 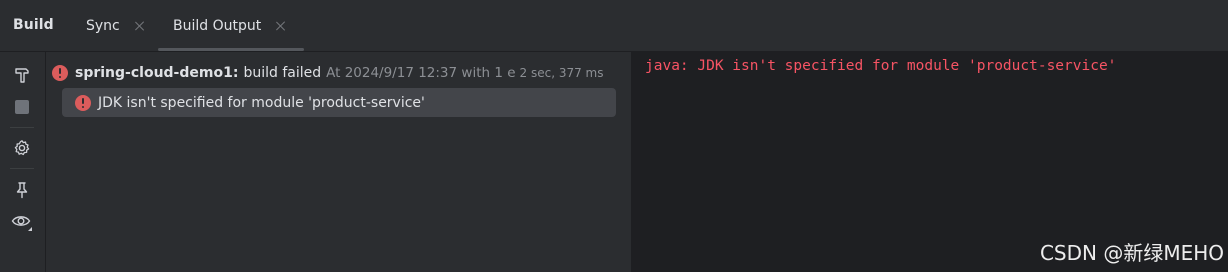 What do you see at coordinates (421, 73) in the screenshot?
I see `build-timestamp: At 2024/9/17 12:37 with 1 e` at bounding box center [421, 73].